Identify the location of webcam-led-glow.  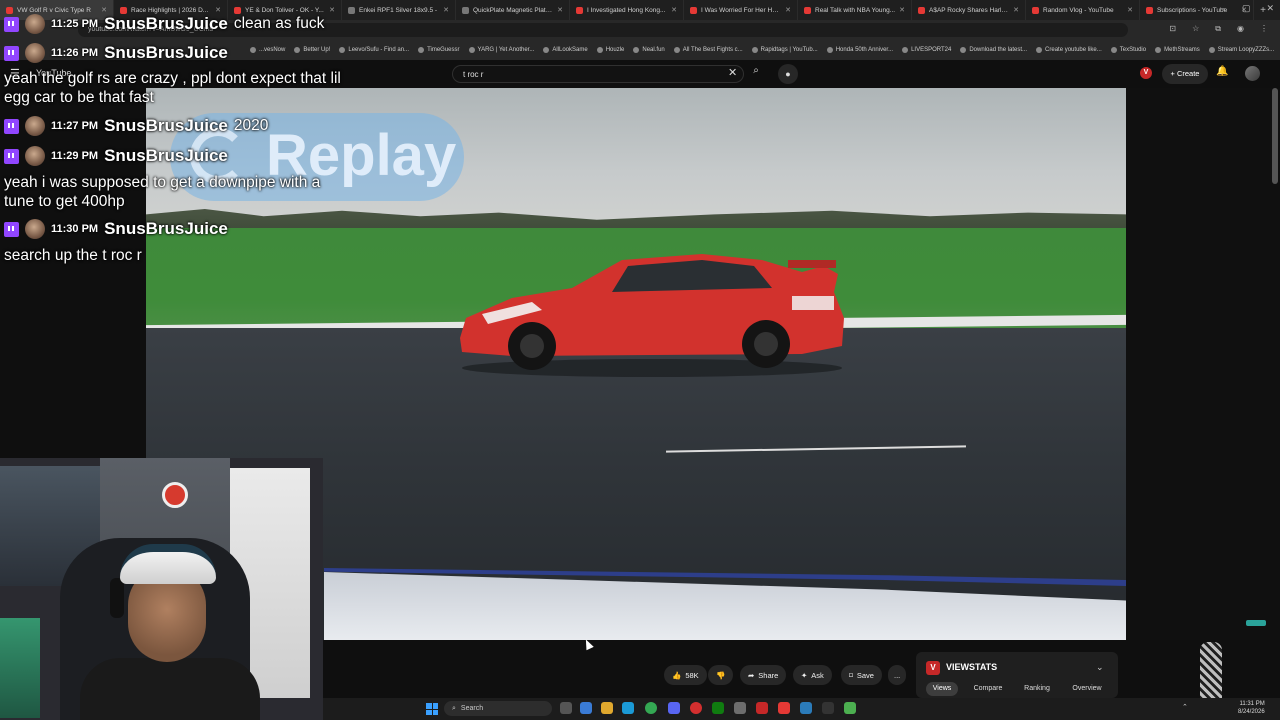
(20, 668).